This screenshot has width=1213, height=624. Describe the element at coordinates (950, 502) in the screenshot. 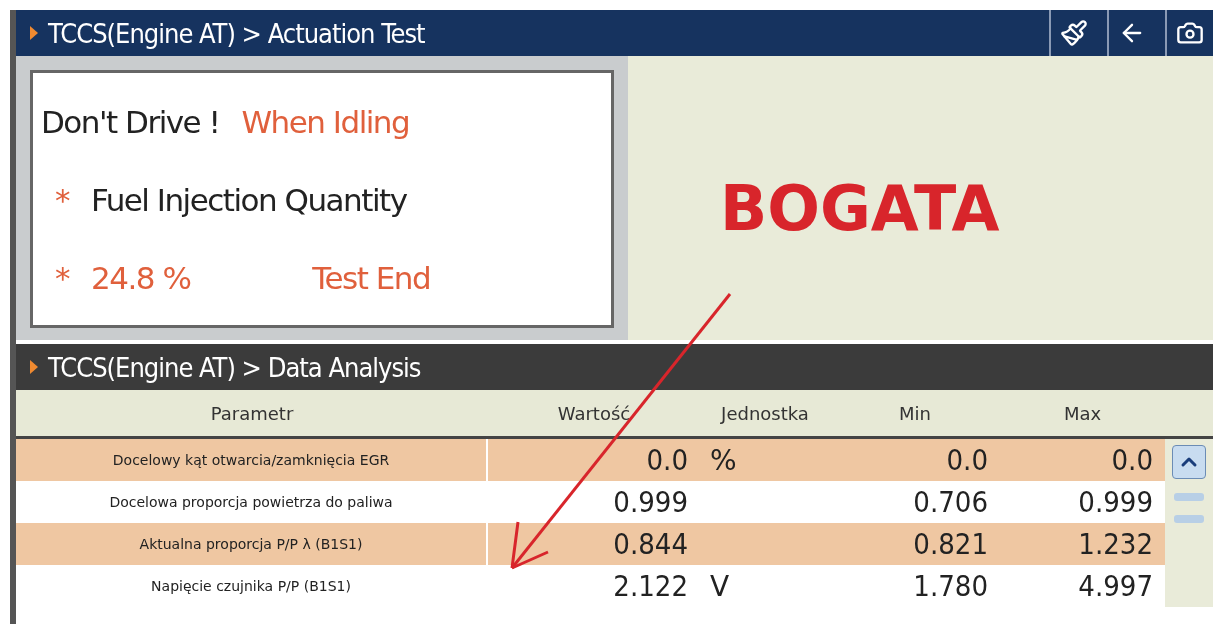

I see `min-cell-text: 0.706` at that location.